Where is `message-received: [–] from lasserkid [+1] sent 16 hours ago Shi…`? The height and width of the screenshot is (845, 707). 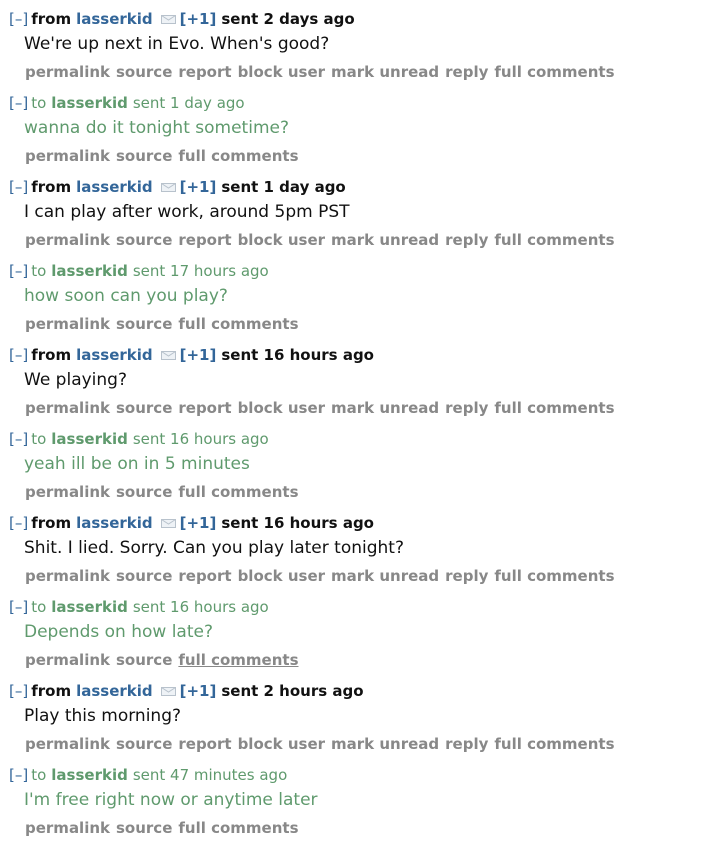
message-received: [–] from lasserkid [+1] sent 16 hours ago Shi… is located at coordinates (353, 546).